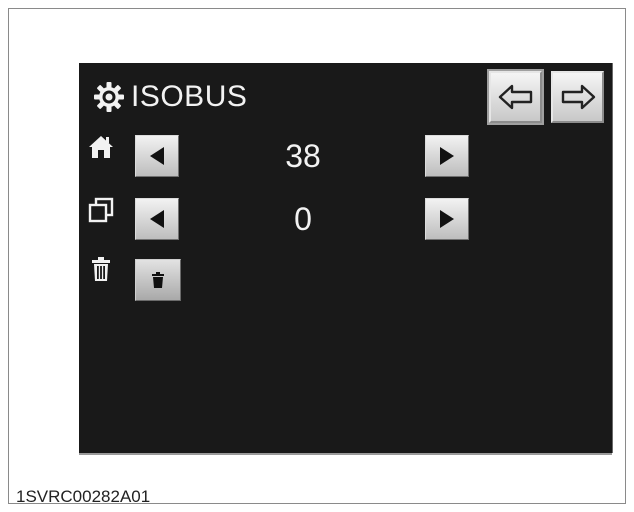 The image size is (634, 512). What do you see at coordinates (189, 96) in the screenshot?
I see `page-title: ISOBUS` at bounding box center [189, 96].